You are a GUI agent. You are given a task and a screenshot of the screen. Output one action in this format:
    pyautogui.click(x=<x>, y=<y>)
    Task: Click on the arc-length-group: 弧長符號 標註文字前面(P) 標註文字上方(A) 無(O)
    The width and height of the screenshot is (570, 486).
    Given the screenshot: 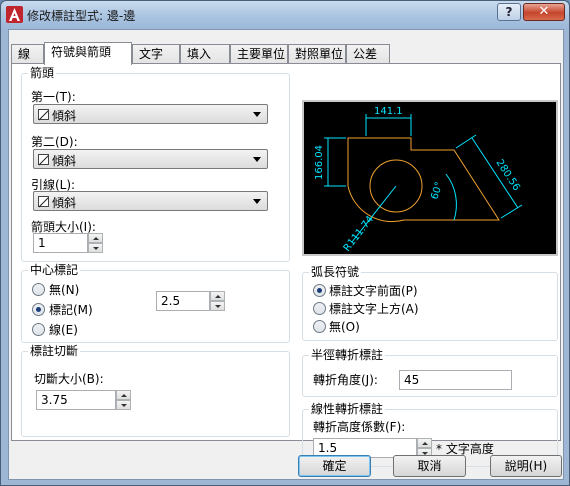 What is the action you would take?
    pyautogui.click(x=430, y=303)
    